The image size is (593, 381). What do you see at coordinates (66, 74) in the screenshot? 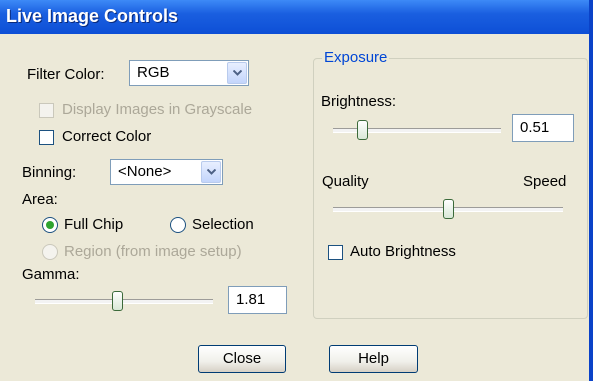
I see `filter-color-label: Filter Color:` at bounding box center [66, 74].